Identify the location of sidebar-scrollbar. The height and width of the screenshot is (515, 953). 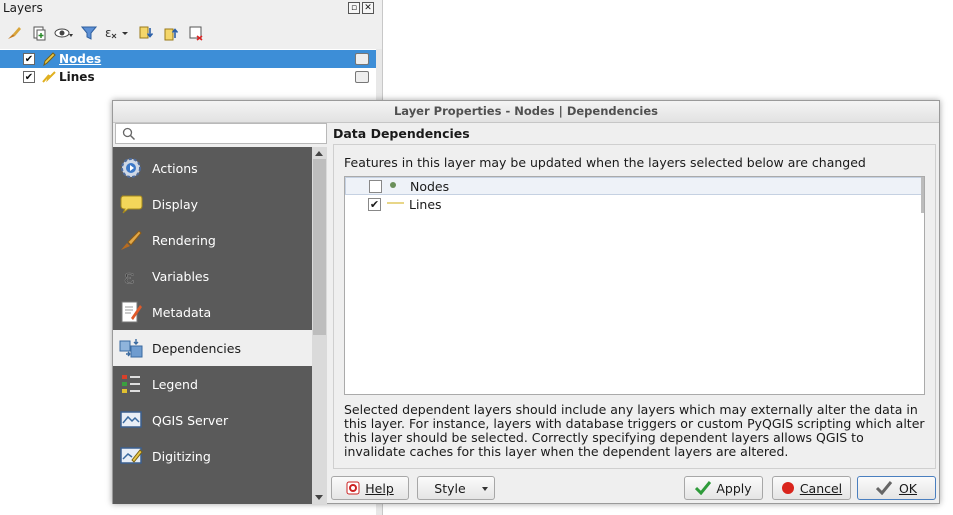
(319, 325).